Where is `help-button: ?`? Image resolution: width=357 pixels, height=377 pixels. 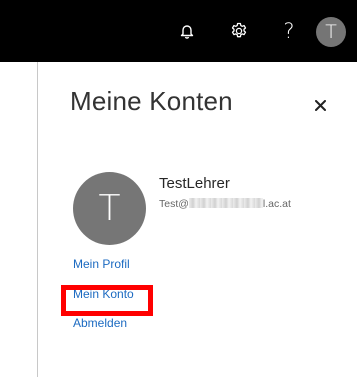 help-button: ? is located at coordinates (289, 31).